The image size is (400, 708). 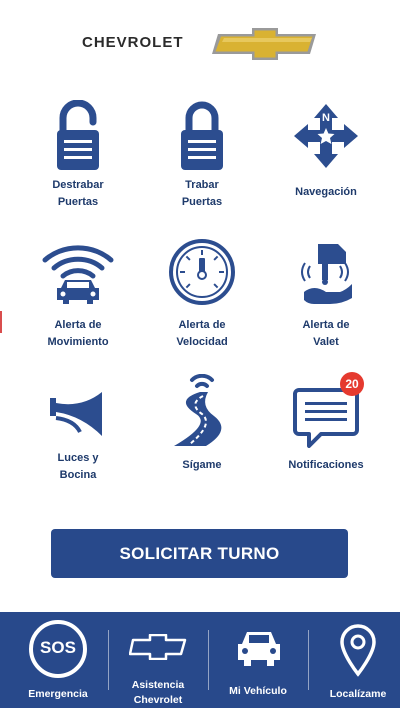 What do you see at coordinates (1, 322) in the screenshot?
I see `edge-marker` at bounding box center [1, 322].